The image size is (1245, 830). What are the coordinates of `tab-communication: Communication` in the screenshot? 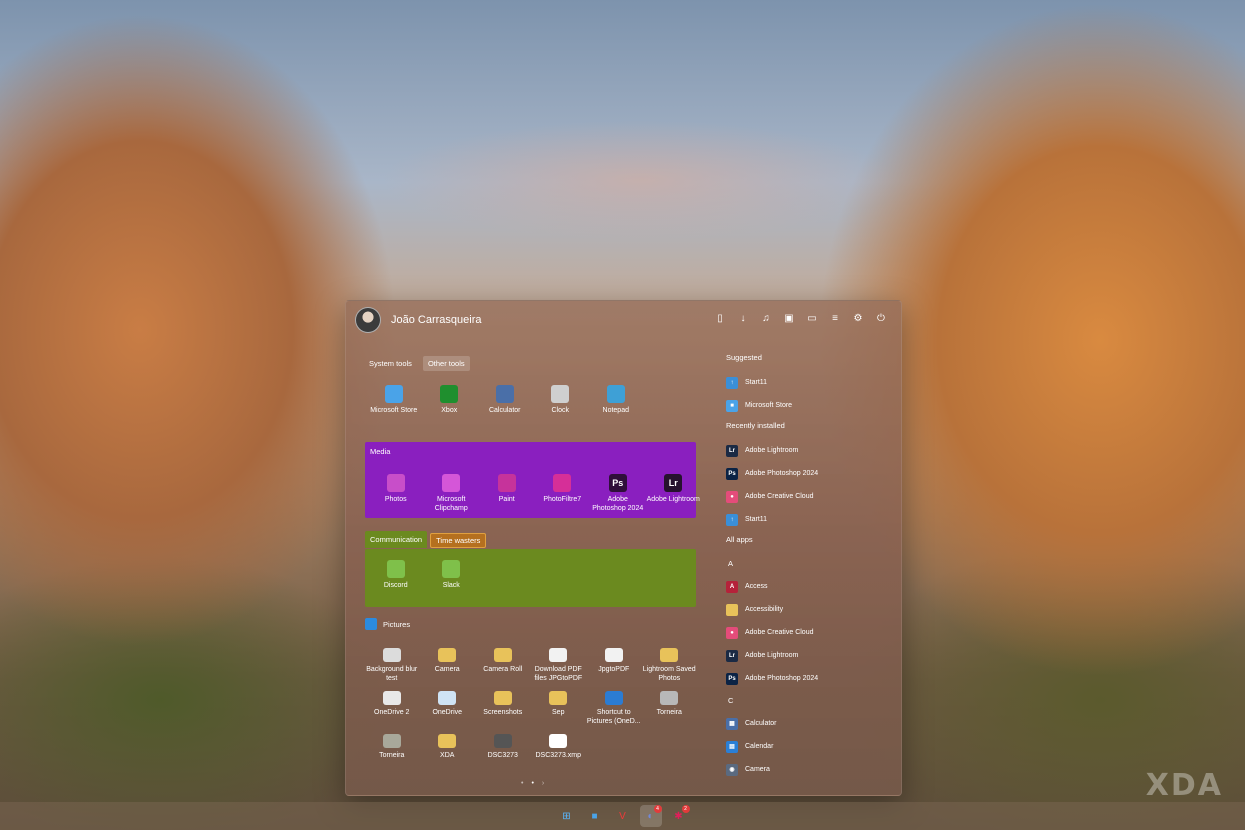 It's located at (396, 539).